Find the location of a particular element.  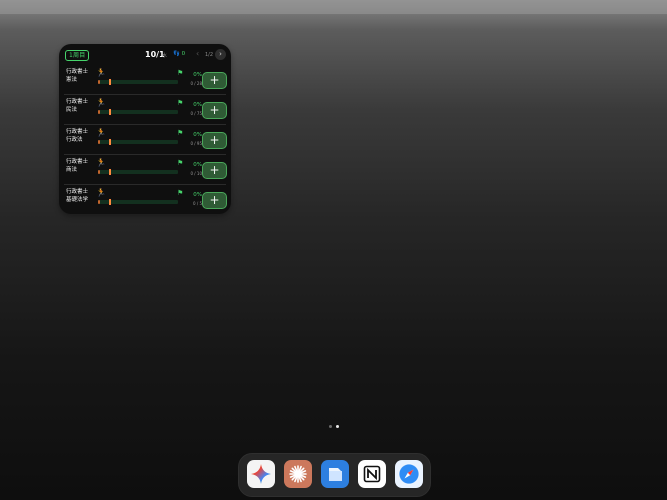

subject-row: 行政書士 商法 🏃 ⚑ 0% 0 / 10 + is located at coordinates (145, 168).